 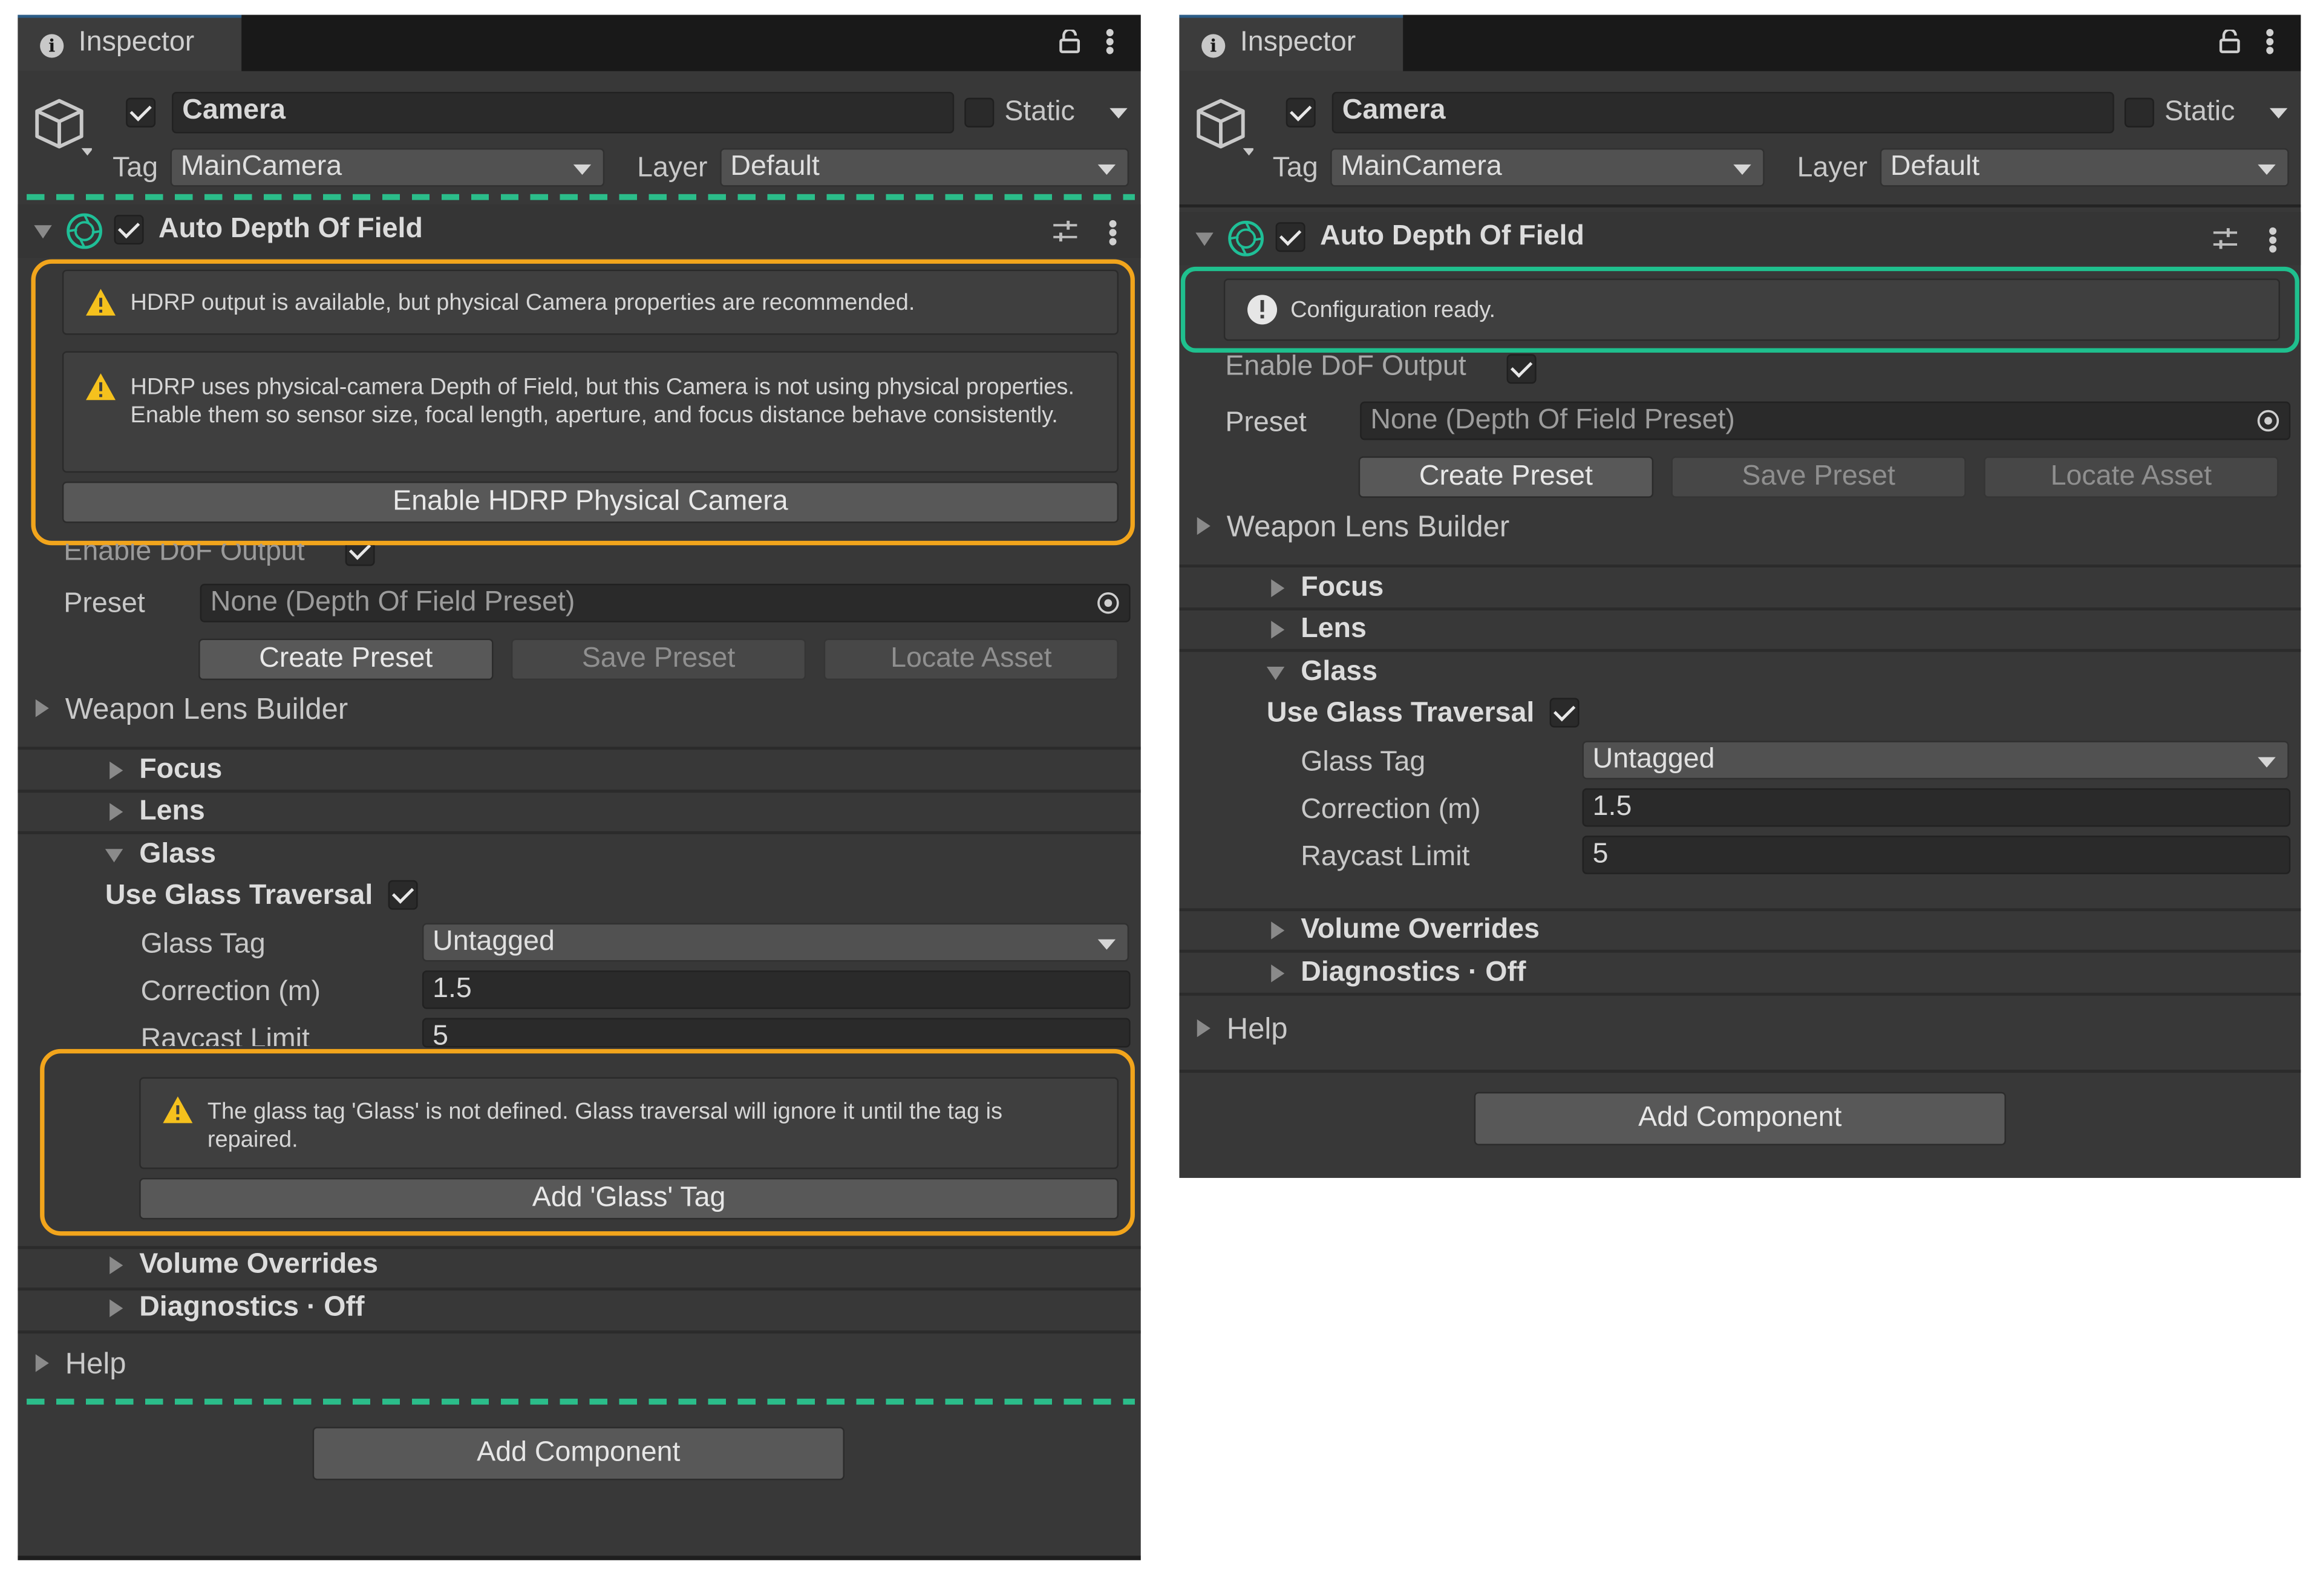 What do you see at coordinates (239, 896) in the screenshot?
I see `use-glass-traversal-label: Use Glass Traversal` at bounding box center [239, 896].